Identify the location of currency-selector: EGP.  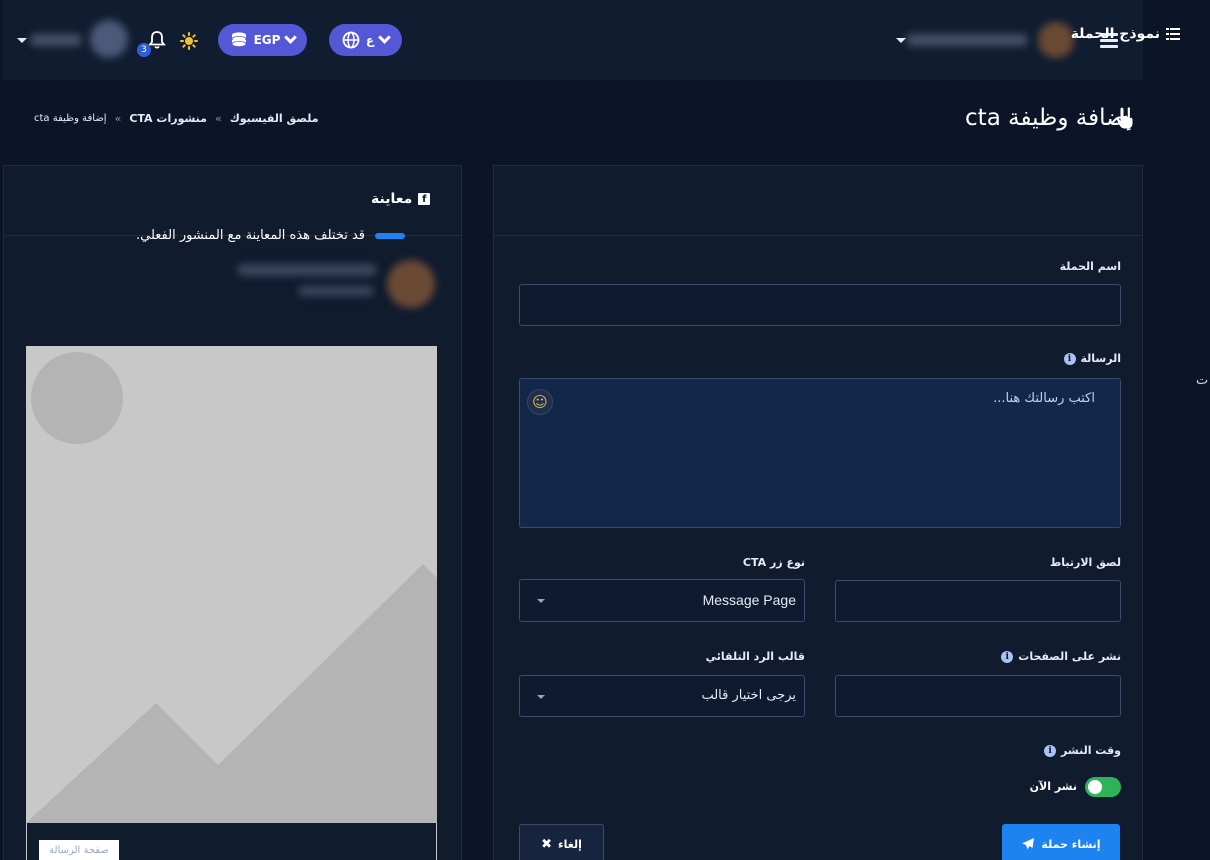
(262, 40).